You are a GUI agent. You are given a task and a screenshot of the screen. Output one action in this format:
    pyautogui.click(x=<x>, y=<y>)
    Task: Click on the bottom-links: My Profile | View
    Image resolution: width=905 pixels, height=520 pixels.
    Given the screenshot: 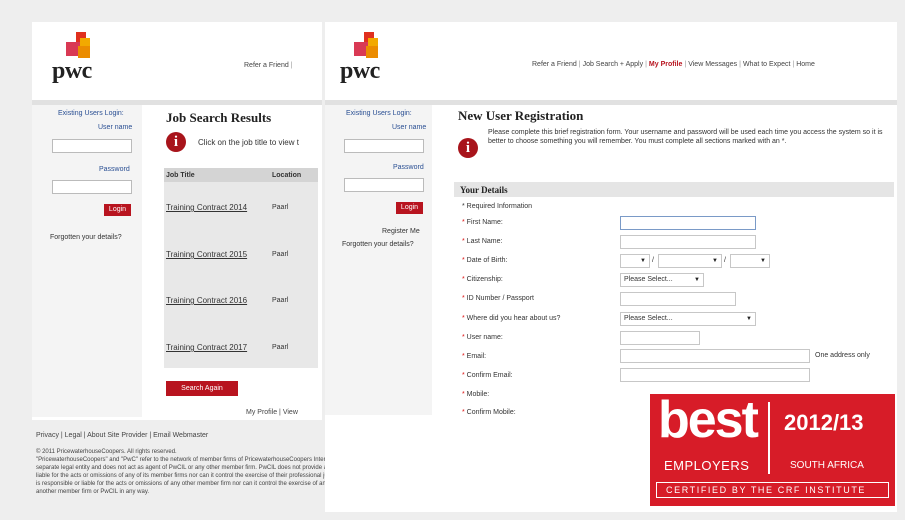 What is the action you would take?
    pyautogui.click(x=272, y=412)
    